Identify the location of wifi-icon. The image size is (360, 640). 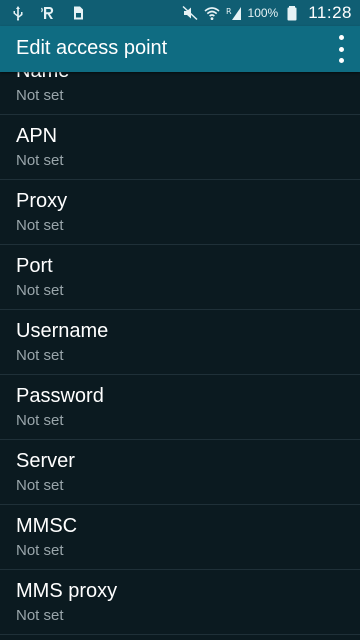
(211, 13).